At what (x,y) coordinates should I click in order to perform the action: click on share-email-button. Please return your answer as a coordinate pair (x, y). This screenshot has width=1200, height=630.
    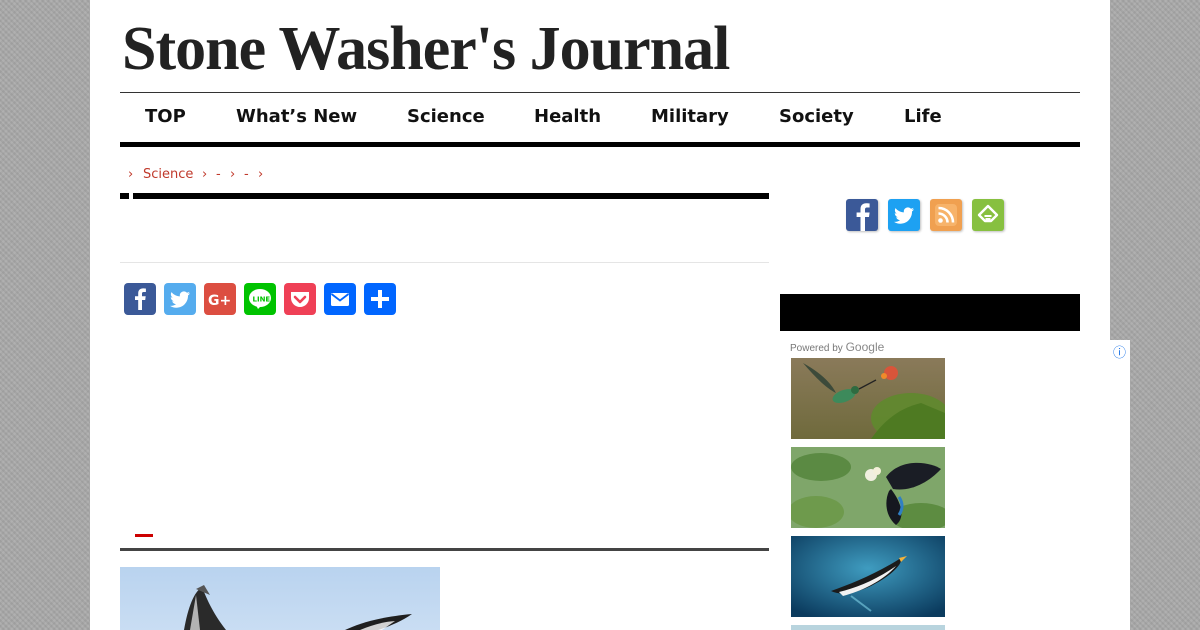
    Looking at the image, I should click on (340, 299).